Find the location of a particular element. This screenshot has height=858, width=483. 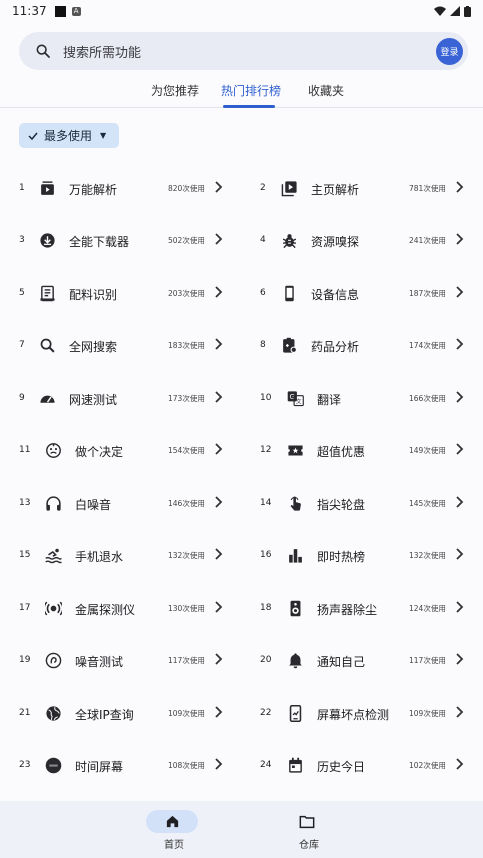

tool-name: 超值优惠 is located at coordinates (341, 452).